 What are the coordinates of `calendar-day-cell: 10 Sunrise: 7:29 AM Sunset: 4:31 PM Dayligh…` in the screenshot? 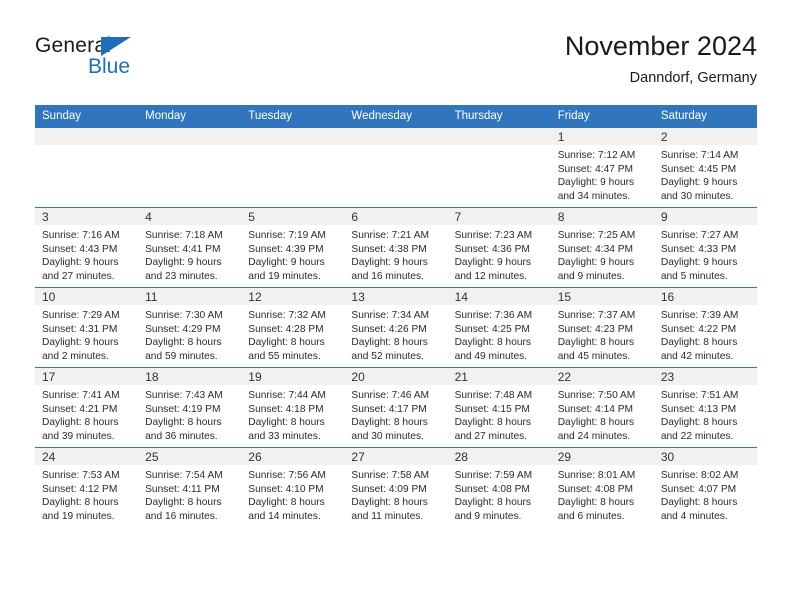 It's located at (87, 327).